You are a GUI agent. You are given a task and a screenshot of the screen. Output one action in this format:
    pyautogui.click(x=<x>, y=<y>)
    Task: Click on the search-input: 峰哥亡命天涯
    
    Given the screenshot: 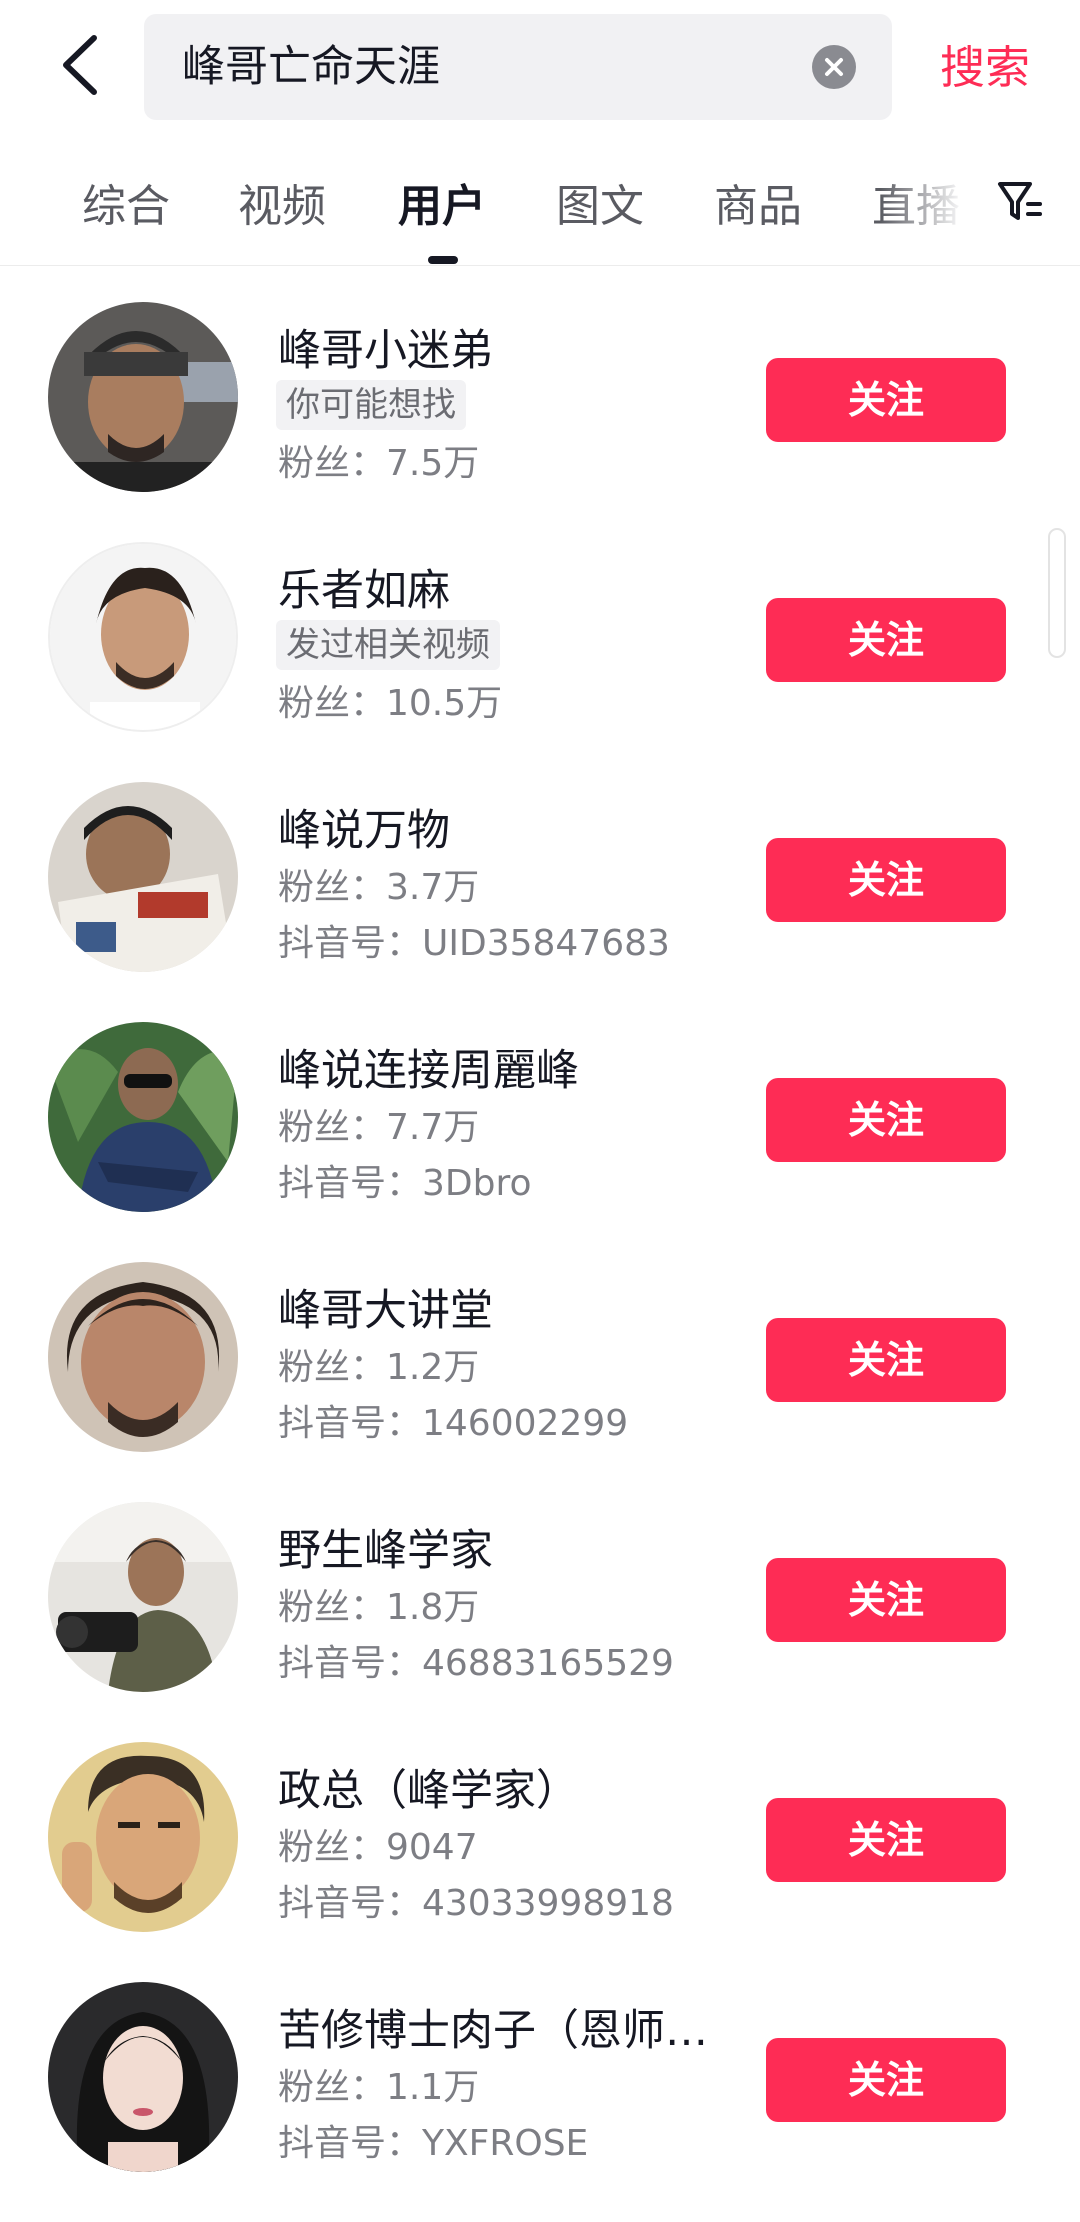 What is the action you would take?
    pyautogui.click(x=518, y=67)
    